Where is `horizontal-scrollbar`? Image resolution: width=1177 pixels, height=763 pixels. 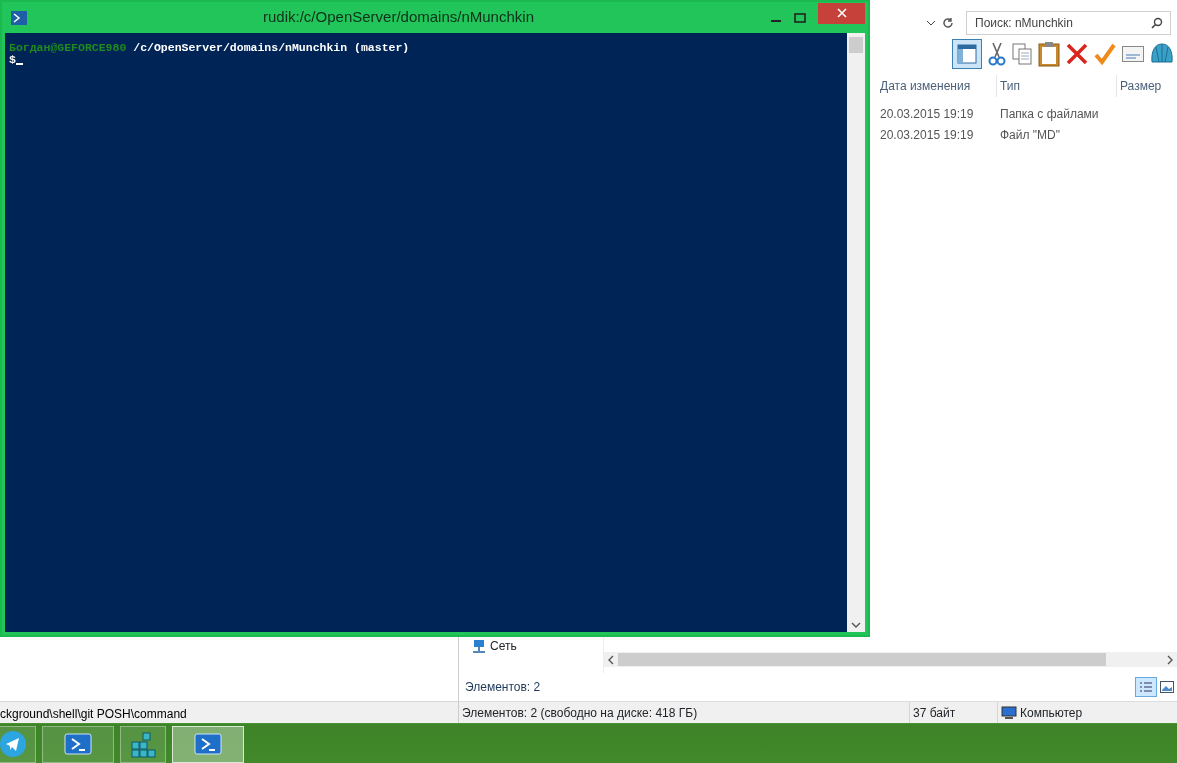
horizontal-scrollbar is located at coordinates (890, 659).